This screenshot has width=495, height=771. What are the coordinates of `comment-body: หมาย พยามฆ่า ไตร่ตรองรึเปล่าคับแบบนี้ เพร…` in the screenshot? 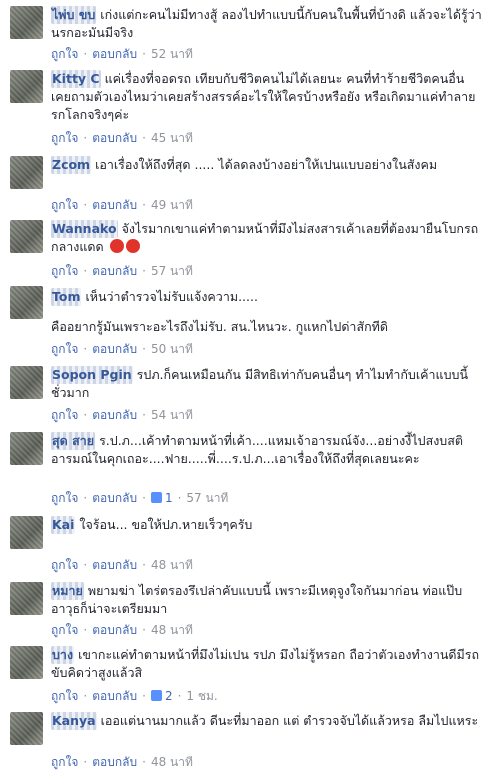 It's located at (269, 600).